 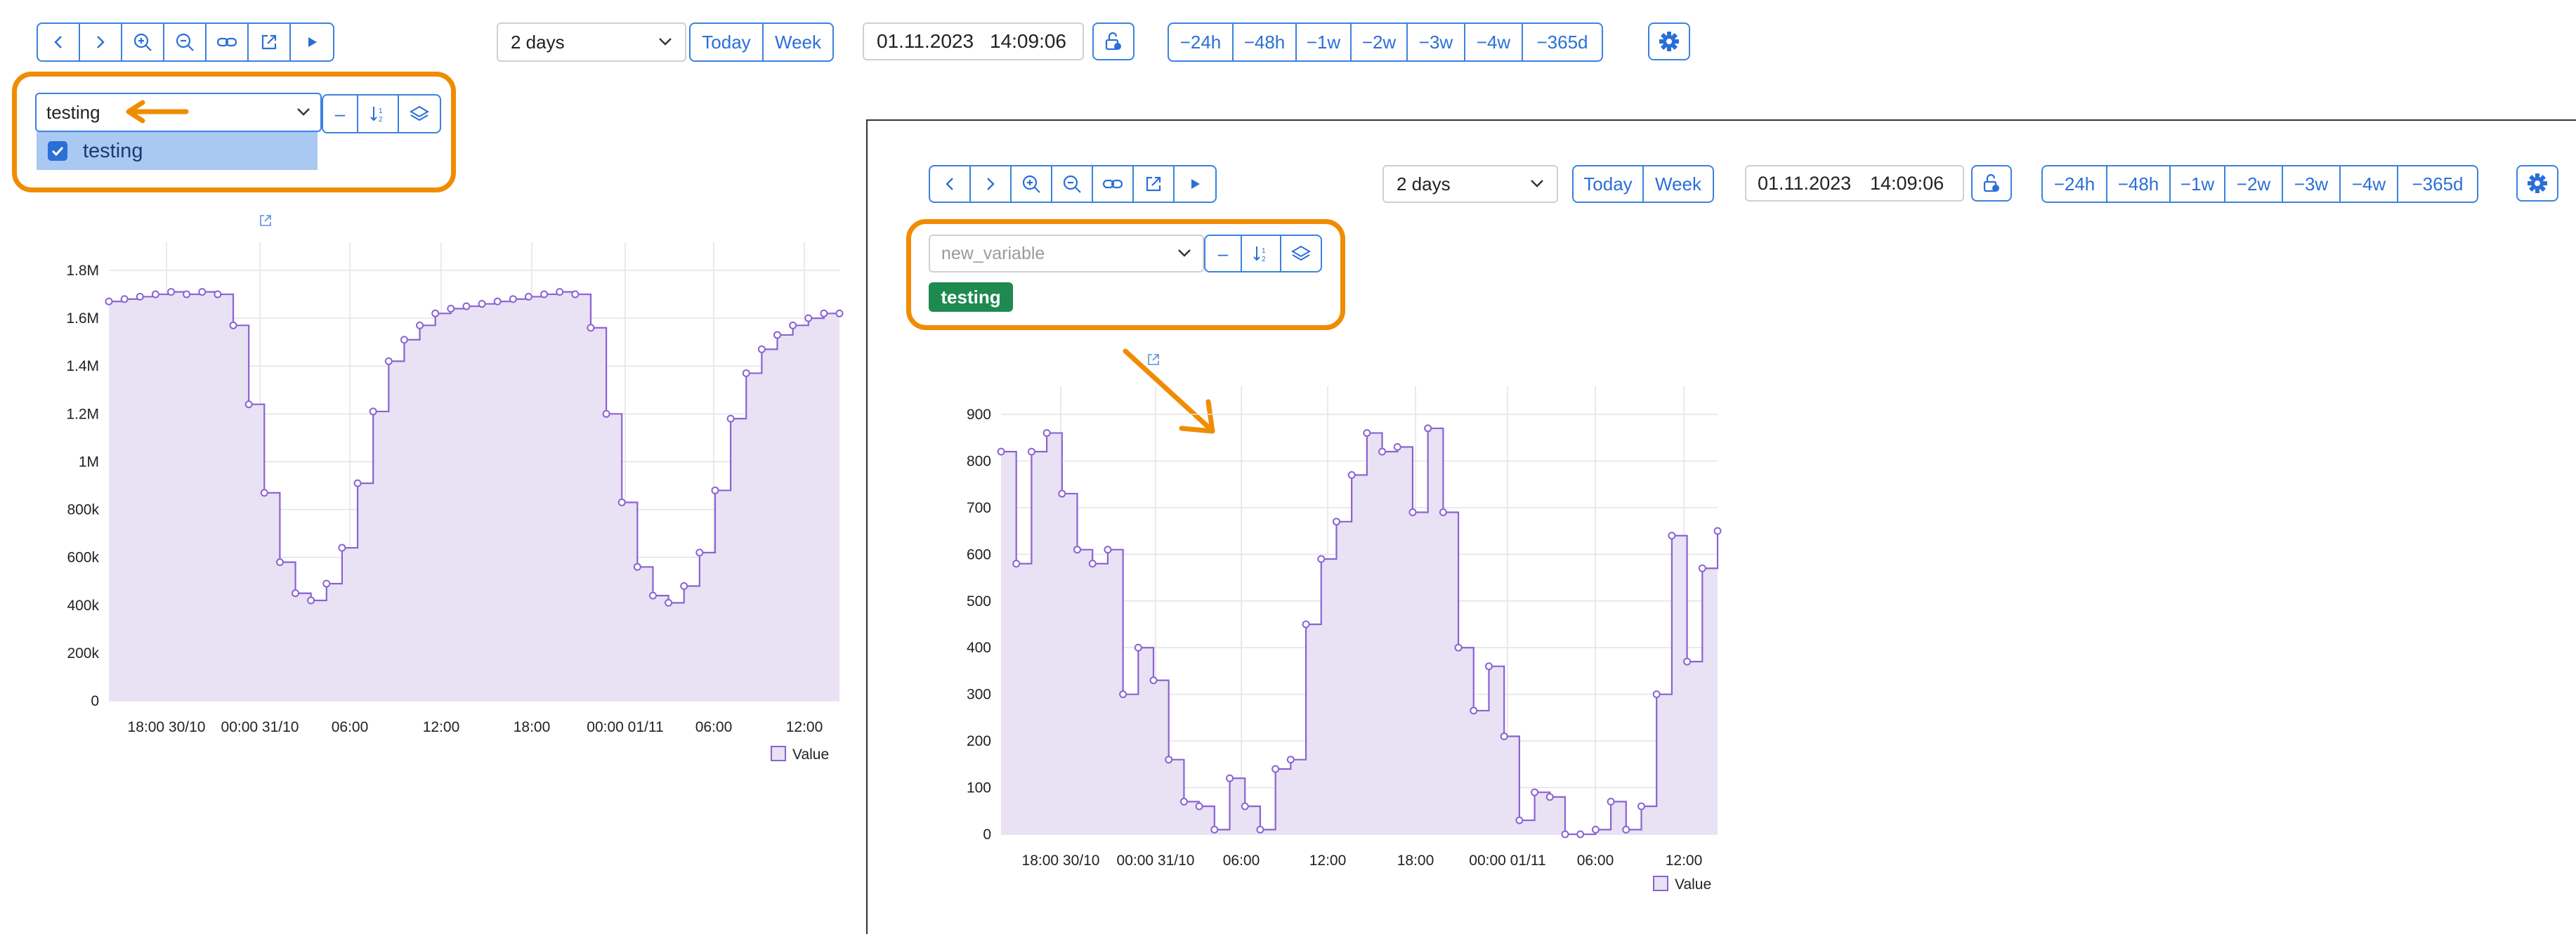 I want to click on variable-tag: testing, so click(x=971, y=297).